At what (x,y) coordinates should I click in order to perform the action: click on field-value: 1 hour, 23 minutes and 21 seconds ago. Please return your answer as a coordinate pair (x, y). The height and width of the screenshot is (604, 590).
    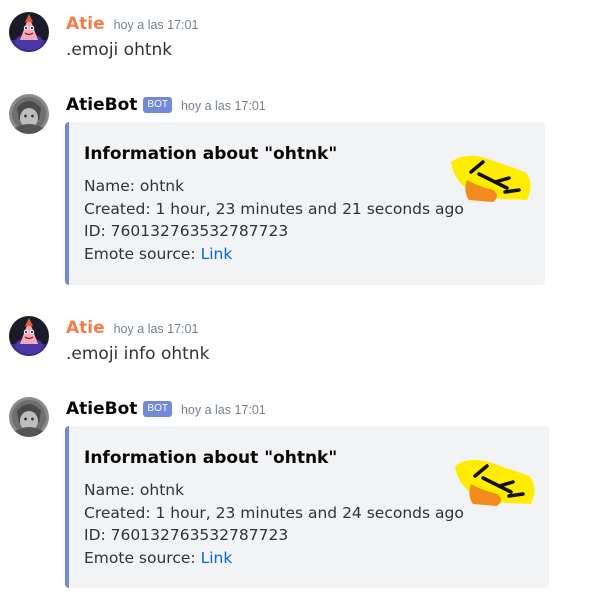
    Looking at the image, I should click on (309, 208).